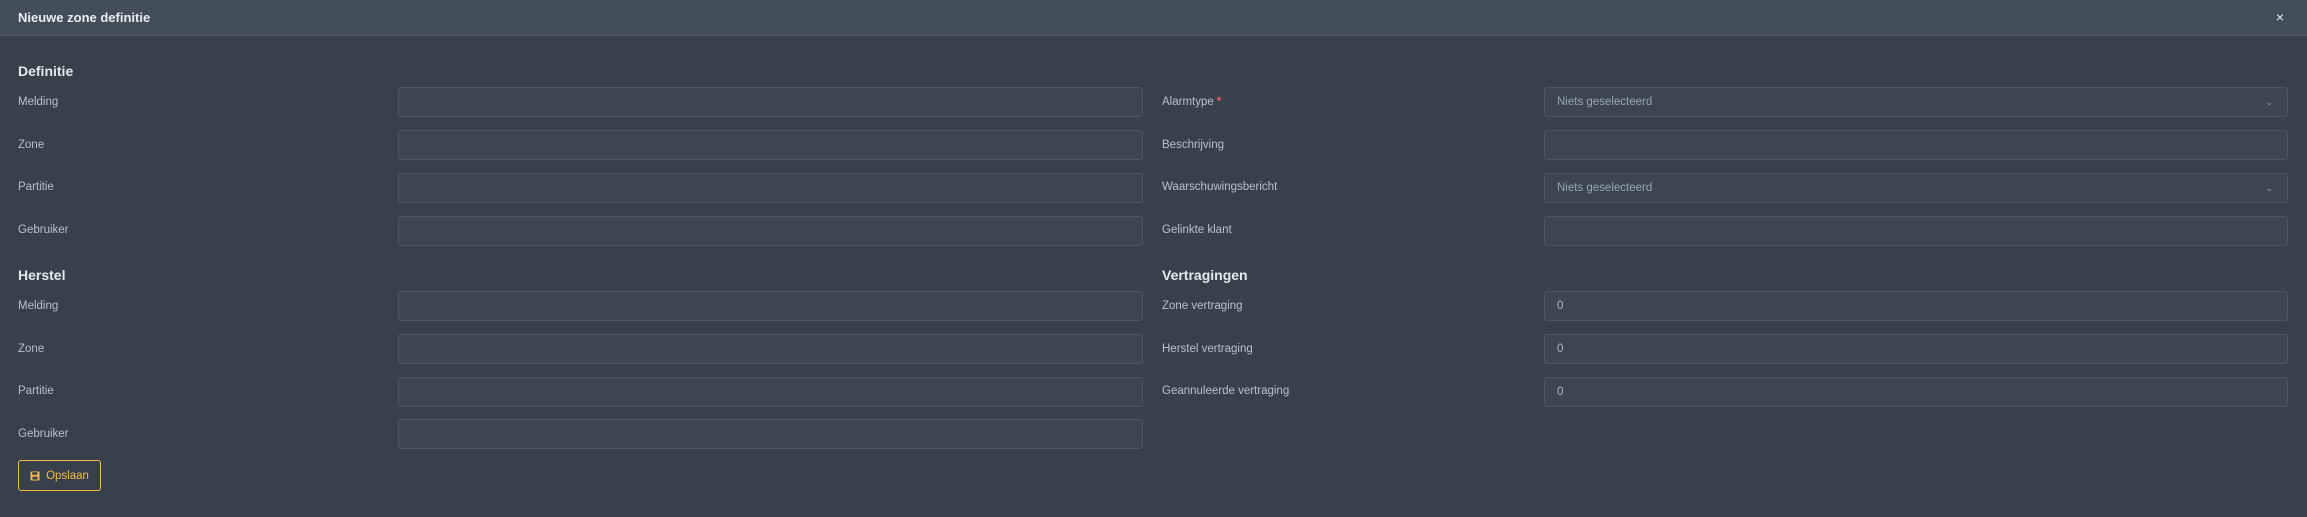 This screenshot has width=2307, height=517. I want to click on alarmtype-label: Alarmtype *, so click(1191, 102).